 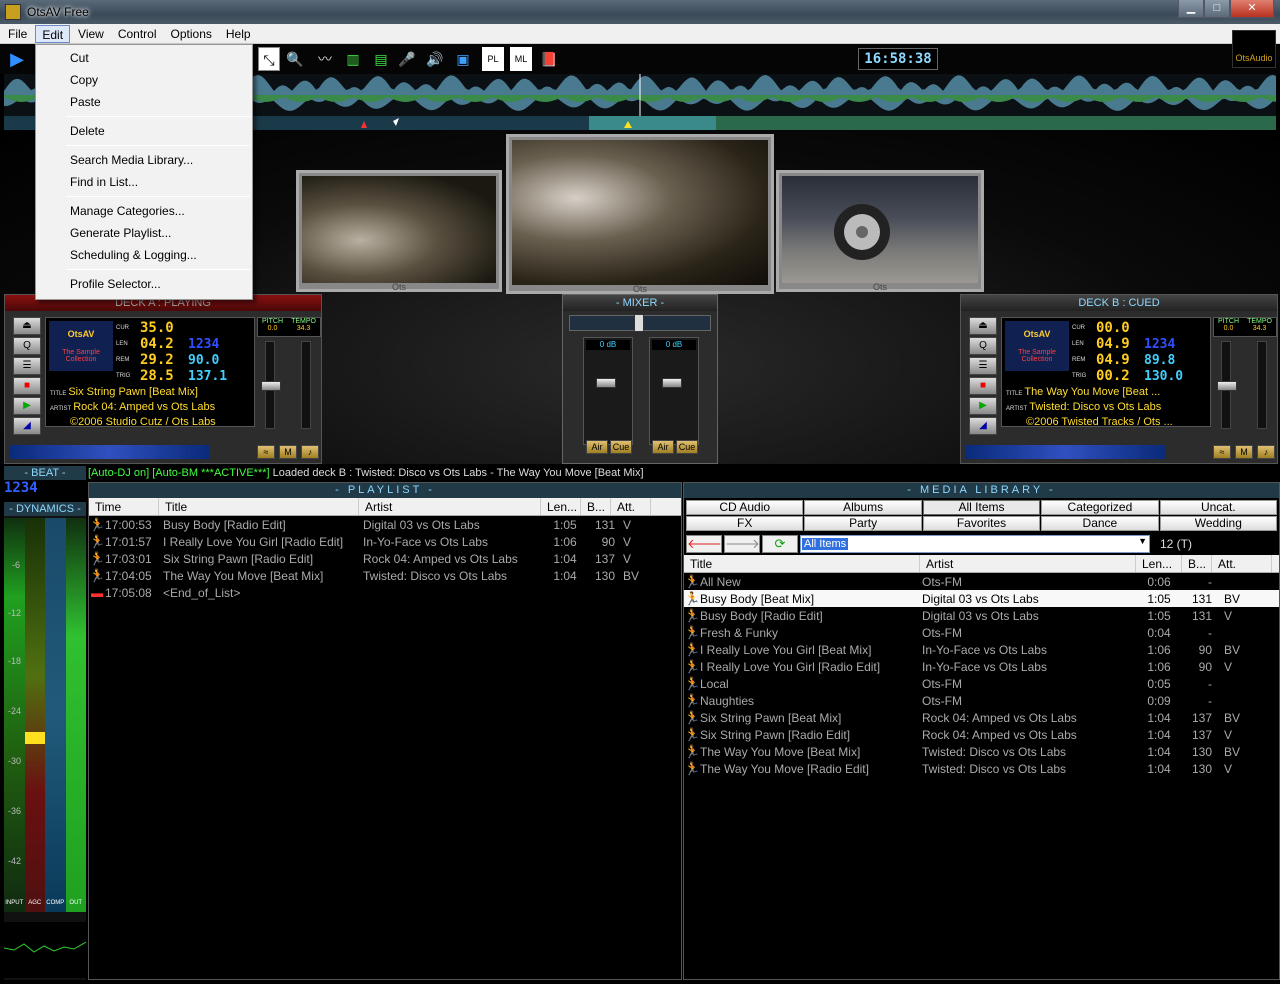 What do you see at coordinates (1252, 9) in the screenshot?
I see `close-button: ✕` at bounding box center [1252, 9].